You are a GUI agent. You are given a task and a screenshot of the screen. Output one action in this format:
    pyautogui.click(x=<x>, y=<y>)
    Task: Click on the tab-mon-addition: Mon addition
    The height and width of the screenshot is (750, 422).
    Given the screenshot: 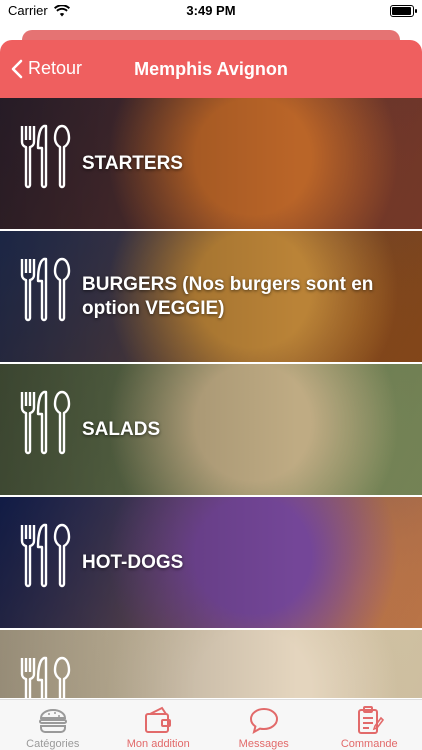 What is the action you would take?
    pyautogui.click(x=159, y=725)
    